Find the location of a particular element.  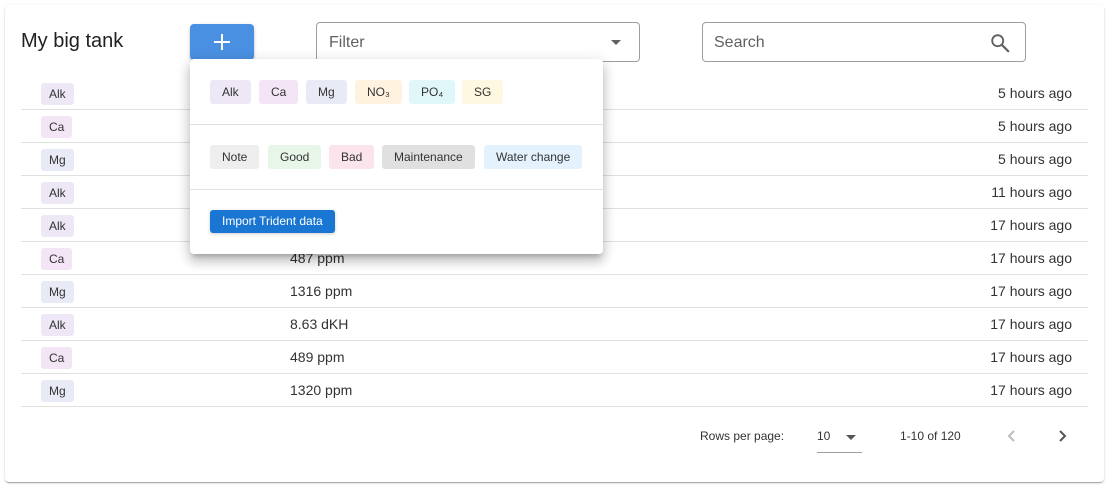

events-chip-note: Note is located at coordinates (235, 157).